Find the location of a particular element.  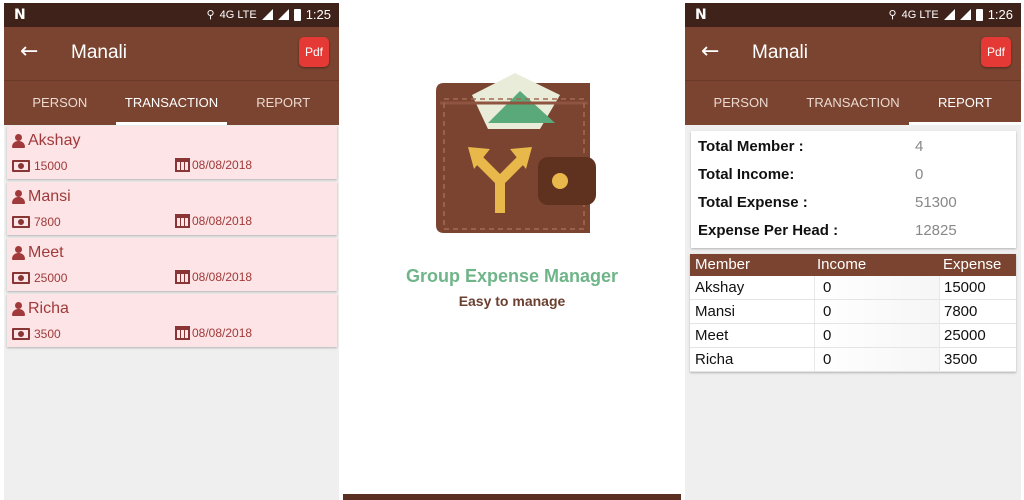

summary-row: Total Income: 0 is located at coordinates (853, 175).